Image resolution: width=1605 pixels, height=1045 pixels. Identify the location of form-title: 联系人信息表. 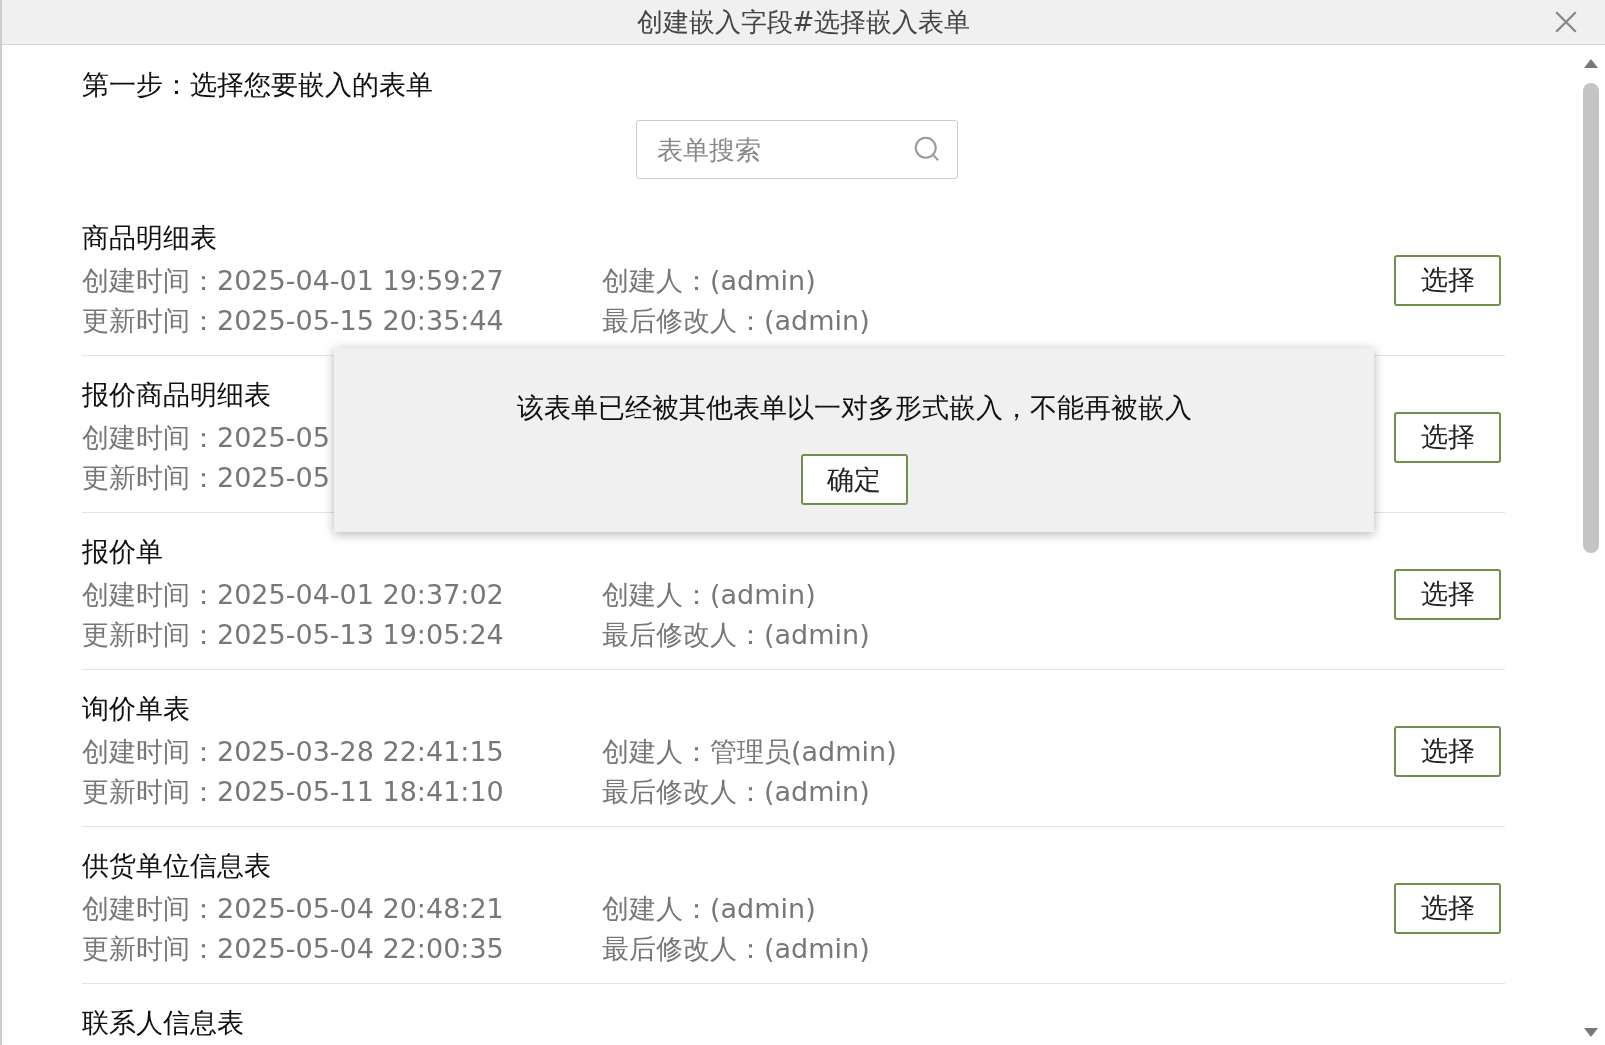
(163, 1023).